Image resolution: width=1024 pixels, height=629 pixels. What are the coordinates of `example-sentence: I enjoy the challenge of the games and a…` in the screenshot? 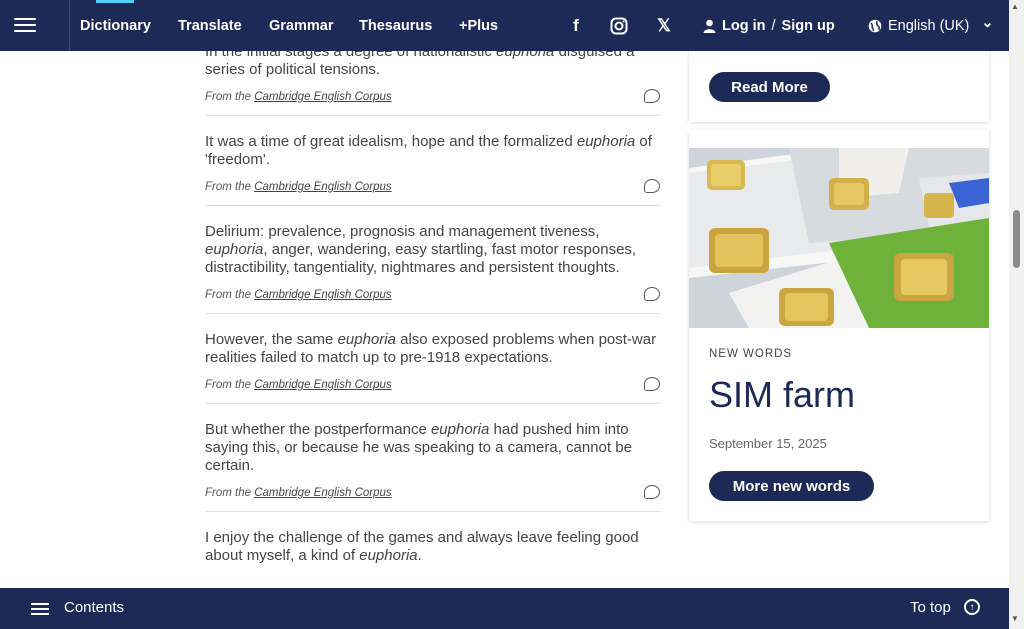 It's located at (422, 546).